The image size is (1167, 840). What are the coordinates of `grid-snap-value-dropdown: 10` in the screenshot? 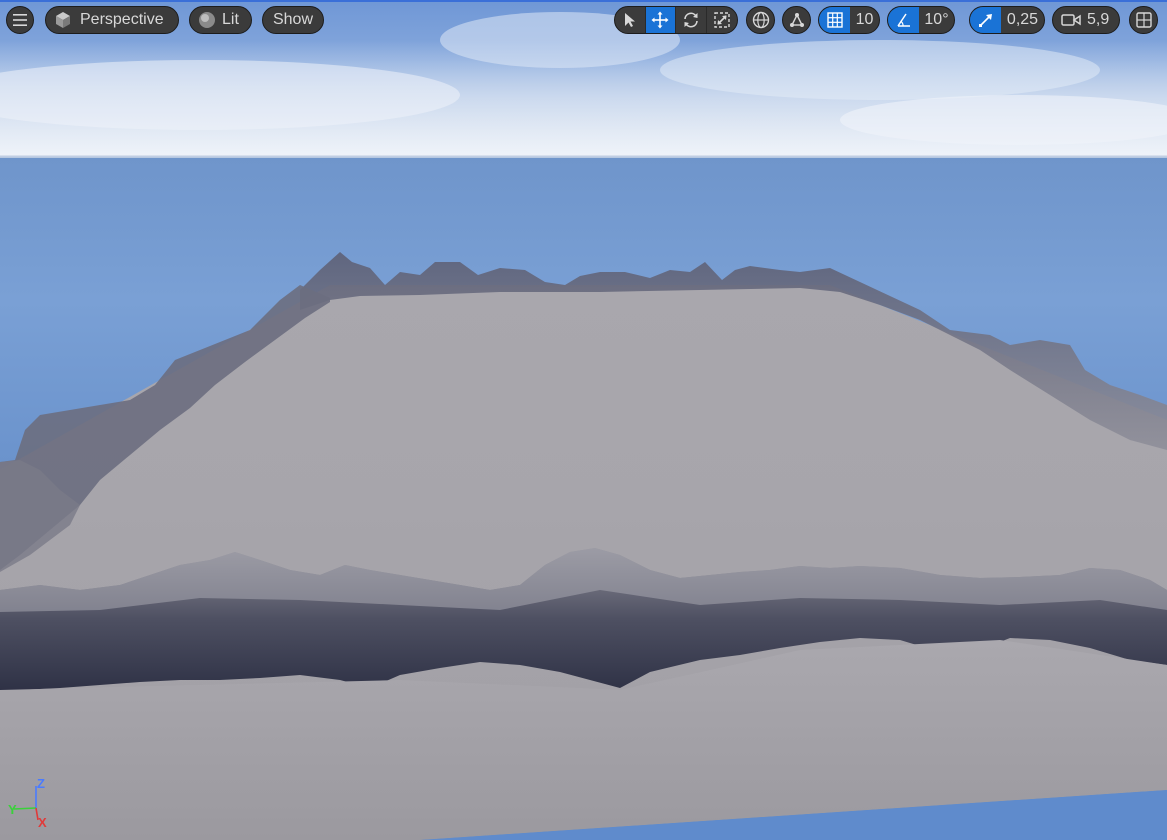 It's located at (864, 20).